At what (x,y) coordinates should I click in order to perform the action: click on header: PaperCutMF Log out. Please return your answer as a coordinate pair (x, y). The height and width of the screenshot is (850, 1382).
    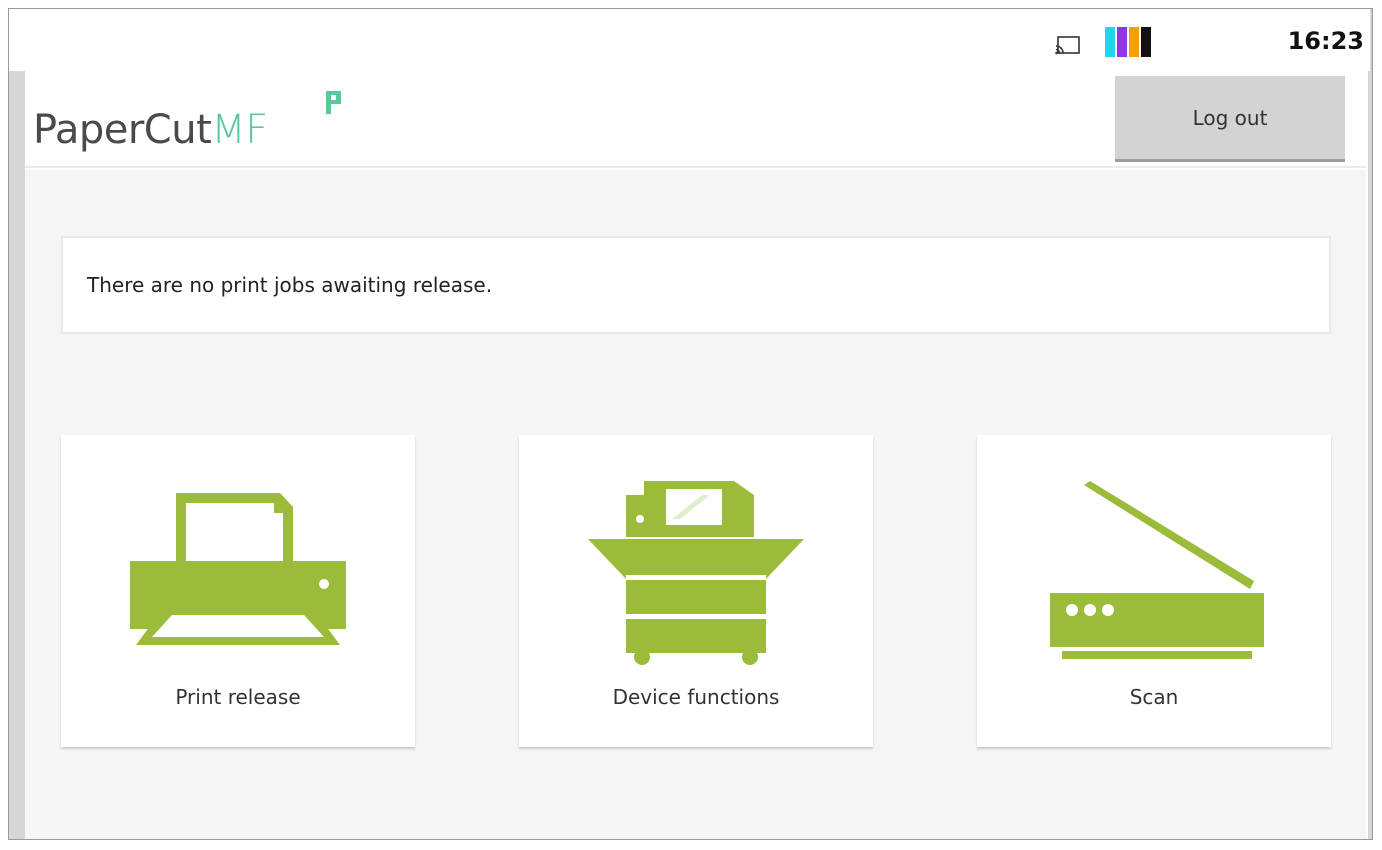
    Looking at the image, I should click on (695, 119).